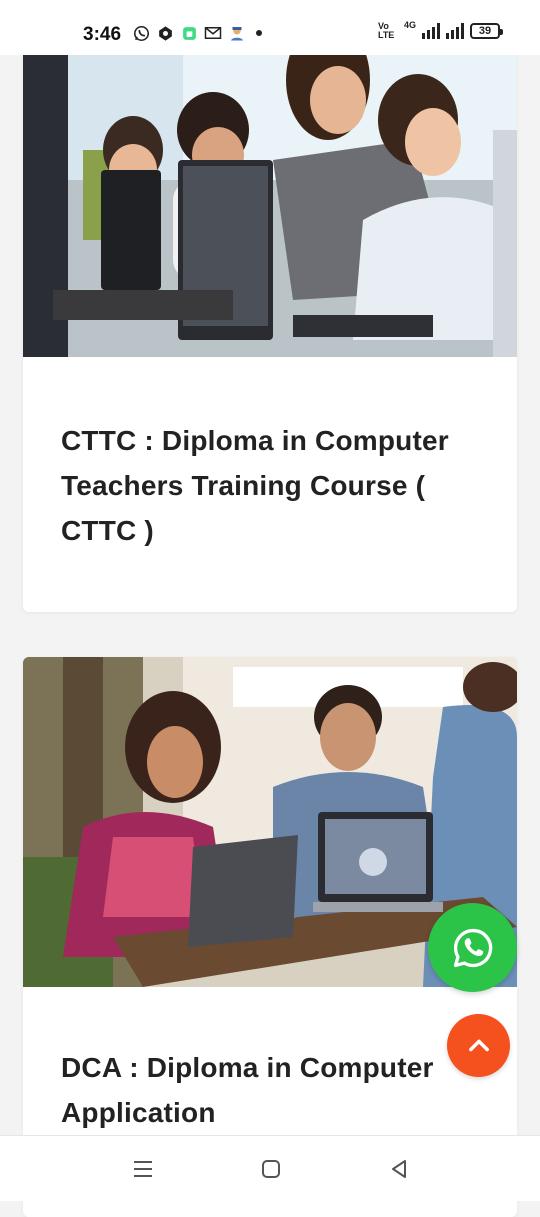  Describe the element at coordinates (386, 30) in the screenshot. I see `volte-indicator: Vo LTE` at that location.